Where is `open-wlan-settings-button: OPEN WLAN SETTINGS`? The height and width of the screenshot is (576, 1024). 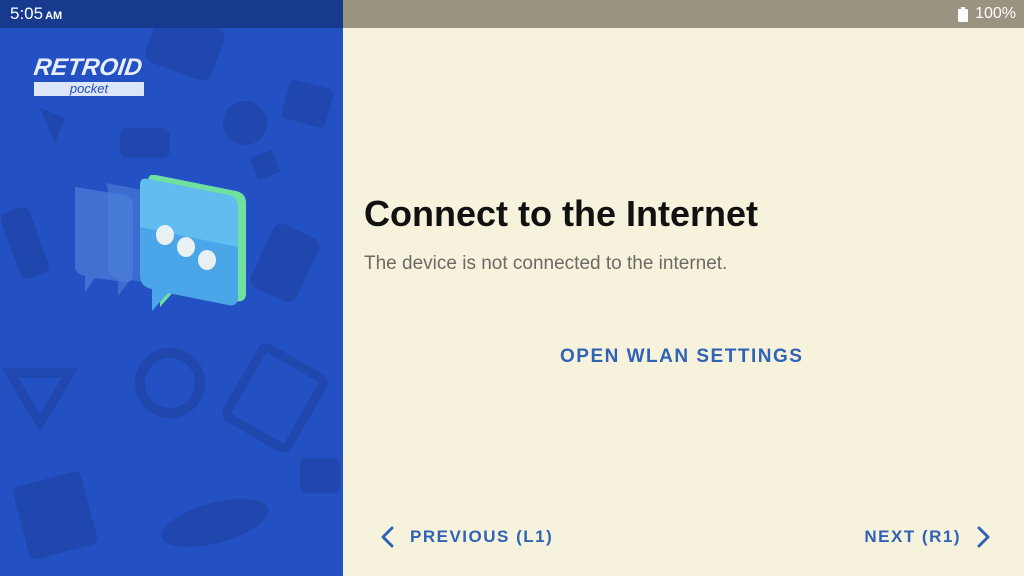 open-wlan-settings-button: OPEN WLAN SETTINGS is located at coordinates (681, 357).